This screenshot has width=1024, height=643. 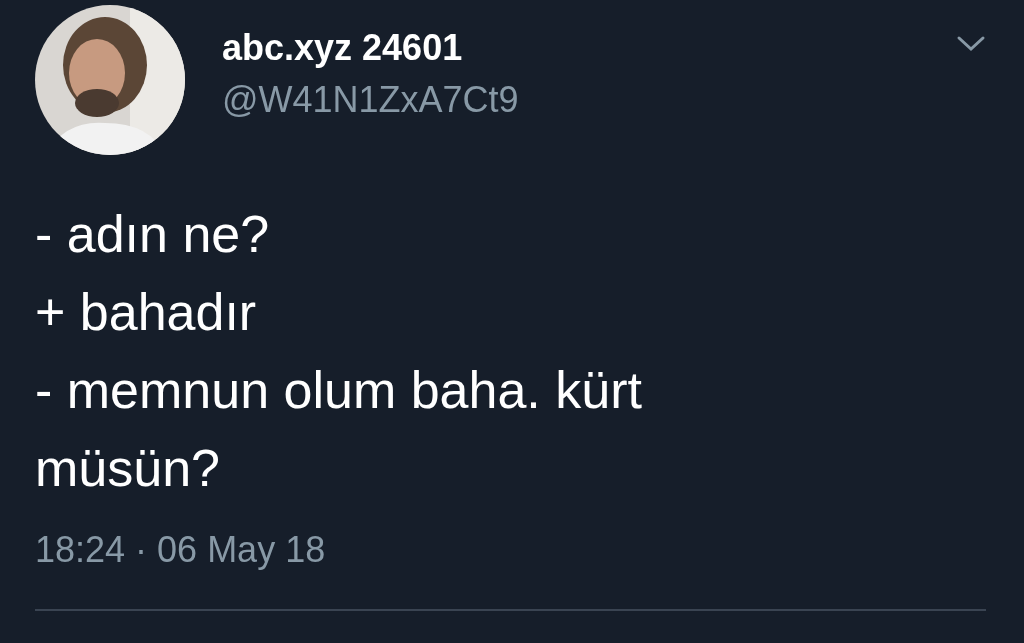 What do you see at coordinates (589, 100) in the screenshot?
I see `user-handle: @W41N1ZxA7Ct9` at bounding box center [589, 100].